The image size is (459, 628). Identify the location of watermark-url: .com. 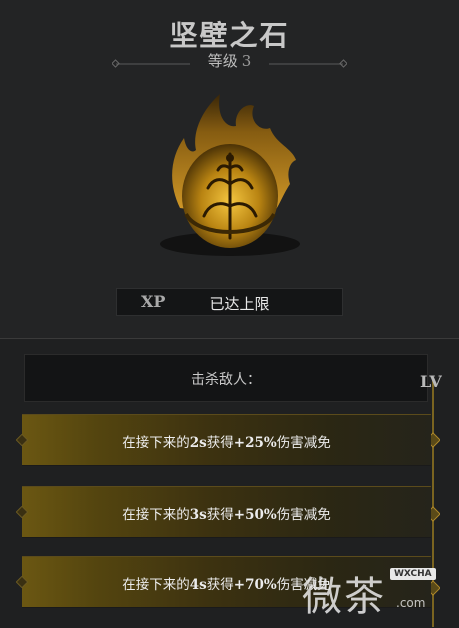
(411, 603).